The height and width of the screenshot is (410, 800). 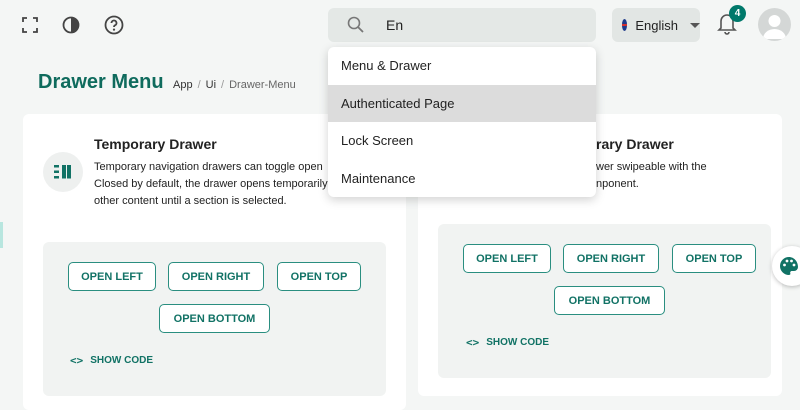 I want to click on uk-flag-icon, so click(x=625, y=25).